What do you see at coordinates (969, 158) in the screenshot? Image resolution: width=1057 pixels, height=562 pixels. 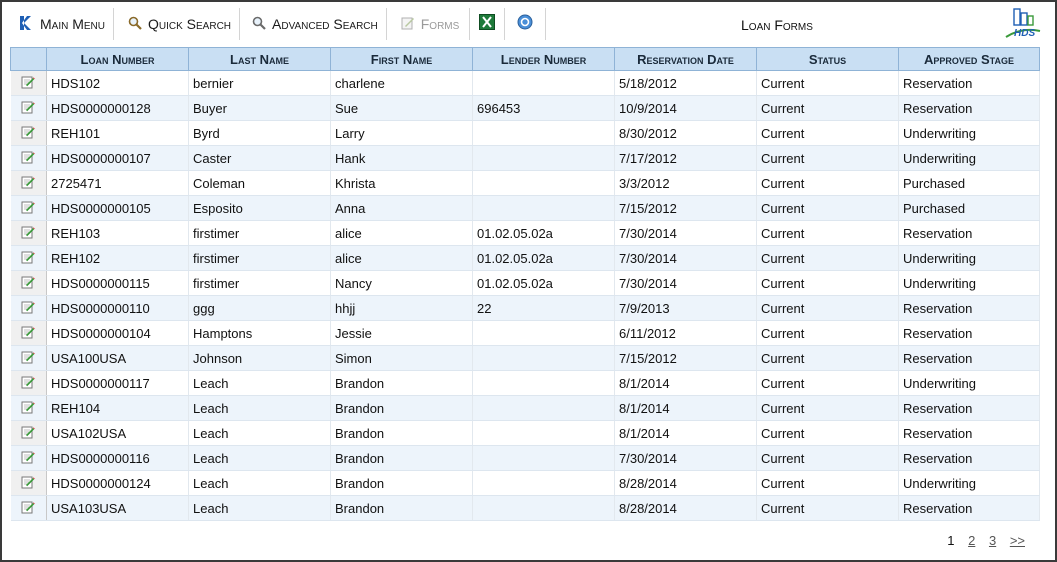 I see `cell-approved-stage: Underwriting` at bounding box center [969, 158].